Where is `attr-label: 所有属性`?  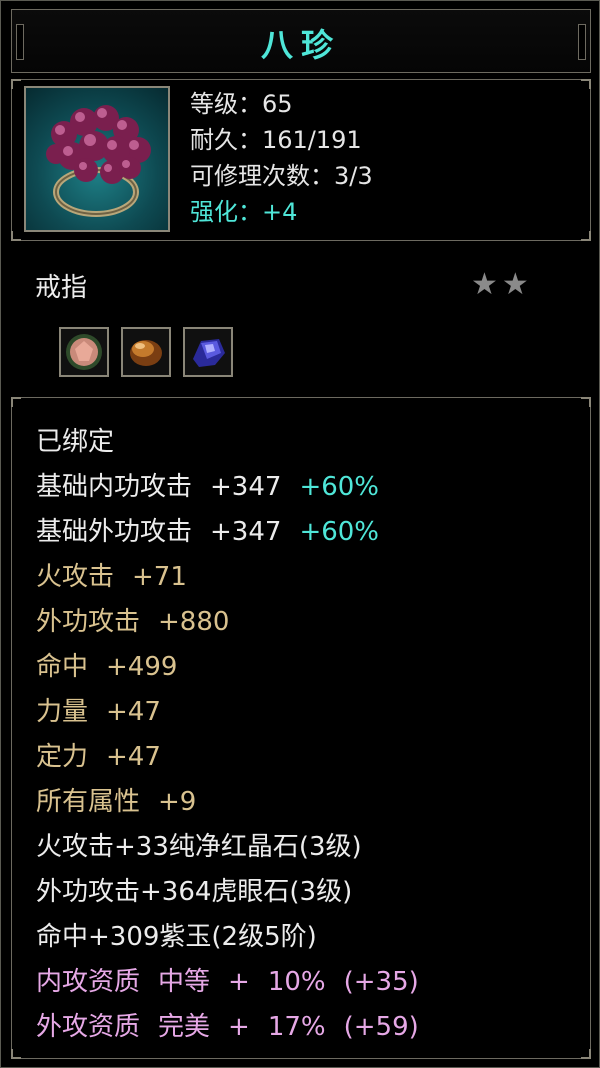 attr-label: 所有属性 is located at coordinates (88, 802).